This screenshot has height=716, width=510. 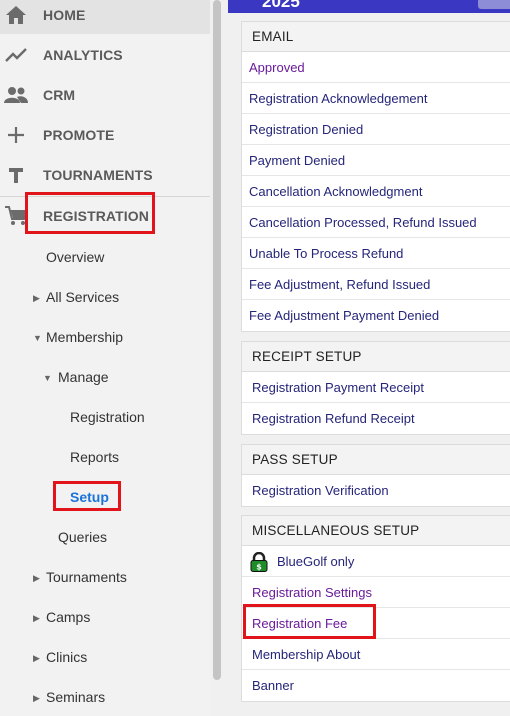 I want to click on sidebar-item-clinics: Clinics, so click(x=66, y=657).